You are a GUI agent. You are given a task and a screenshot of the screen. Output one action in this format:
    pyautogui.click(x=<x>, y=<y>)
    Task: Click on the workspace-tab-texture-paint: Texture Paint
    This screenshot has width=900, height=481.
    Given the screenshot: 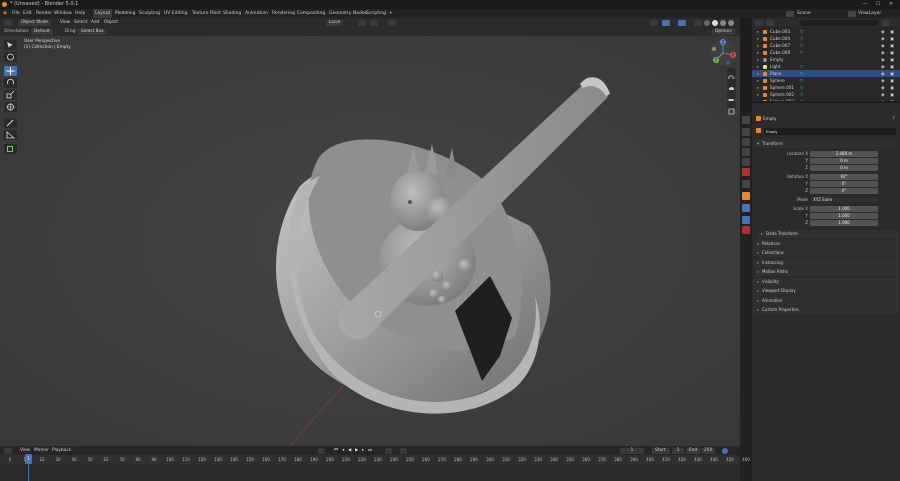 What is the action you would take?
    pyautogui.click(x=206, y=13)
    